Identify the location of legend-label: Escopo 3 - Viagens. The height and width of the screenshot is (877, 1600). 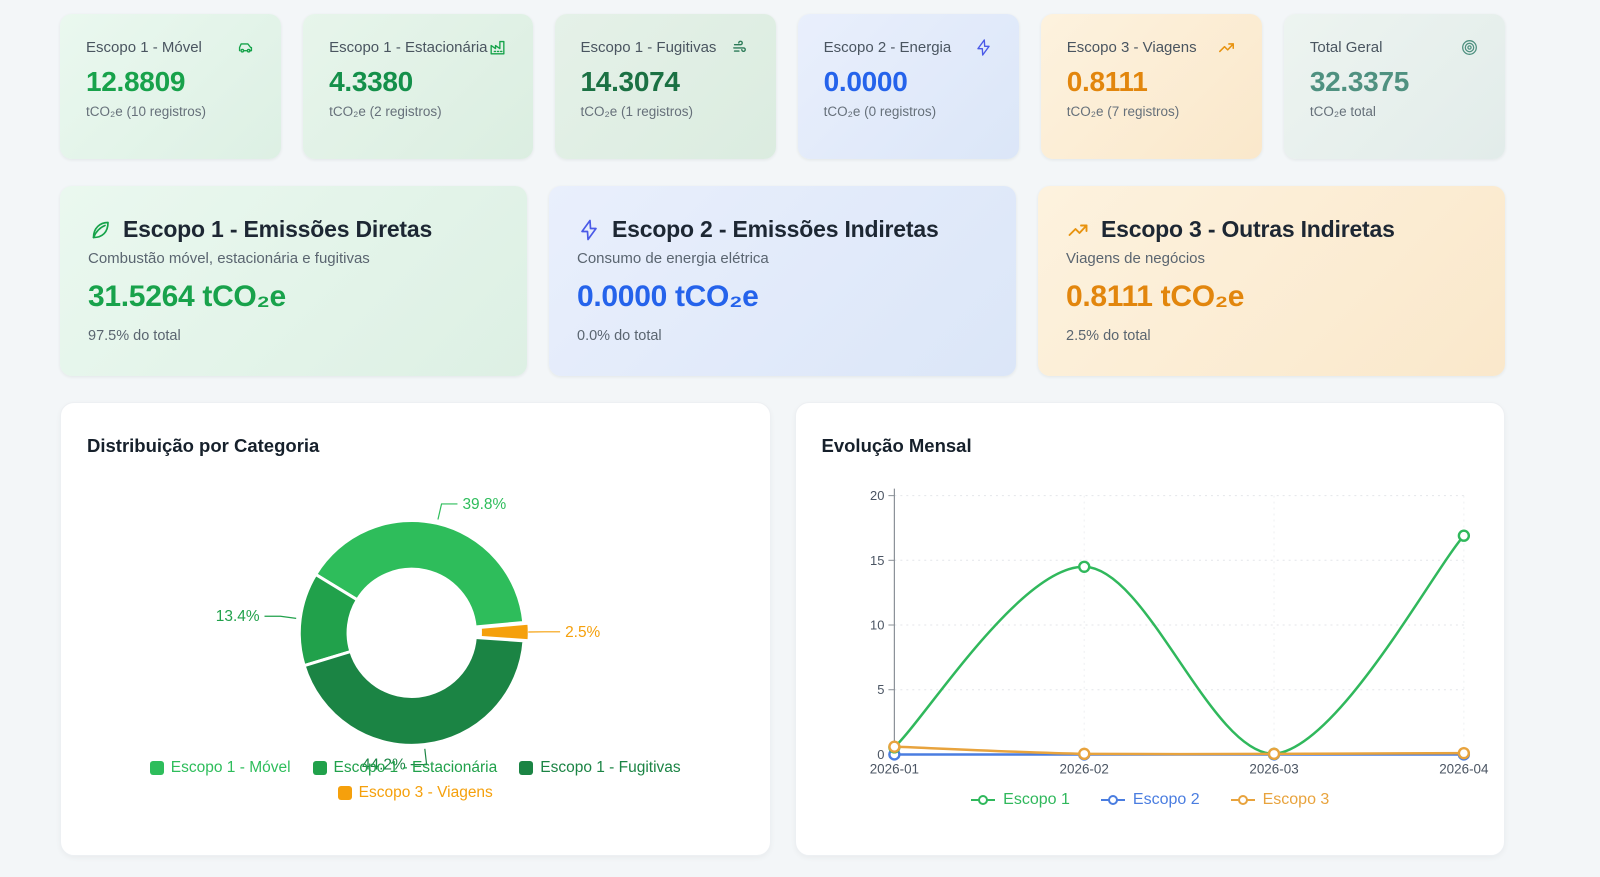
(425, 792).